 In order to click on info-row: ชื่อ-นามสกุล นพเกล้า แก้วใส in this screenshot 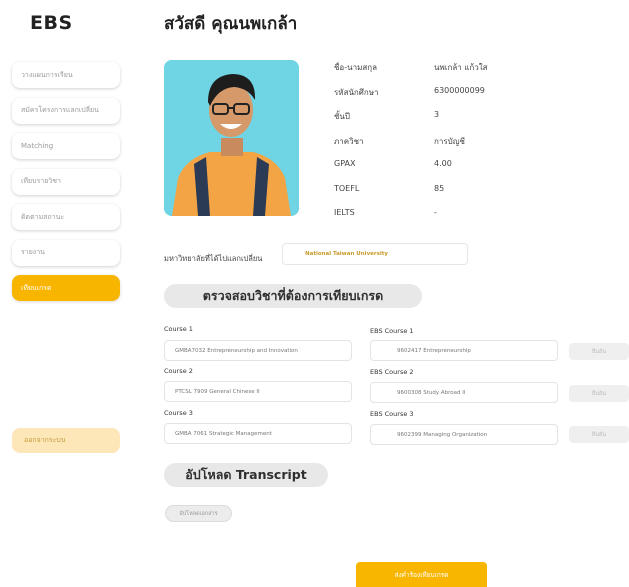, I will do `click(411, 73)`.